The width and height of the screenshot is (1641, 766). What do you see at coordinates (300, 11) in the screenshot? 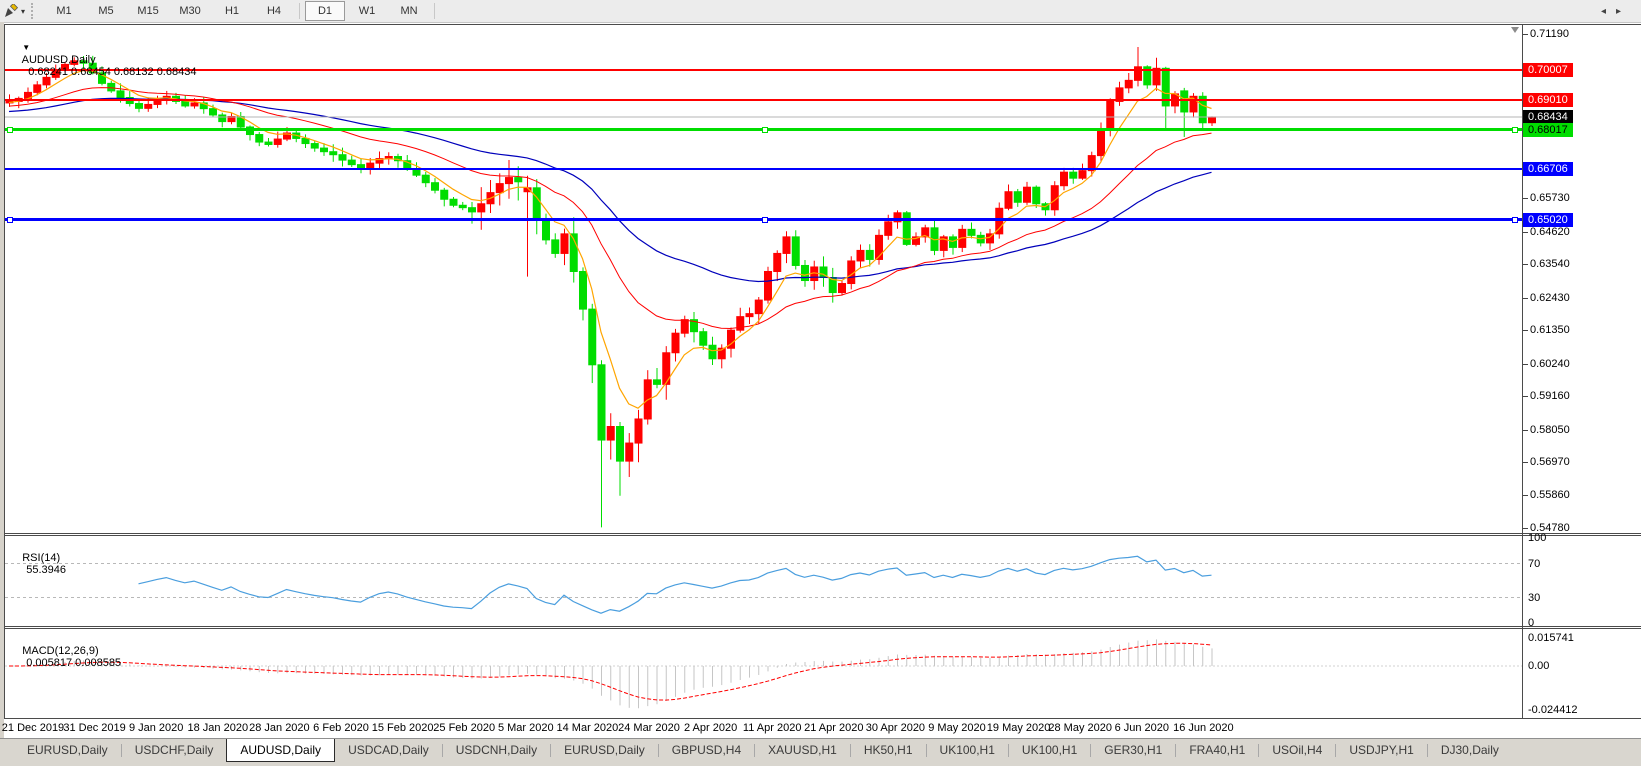
I see `toolbar-separator` at bounding box center [300, 11].